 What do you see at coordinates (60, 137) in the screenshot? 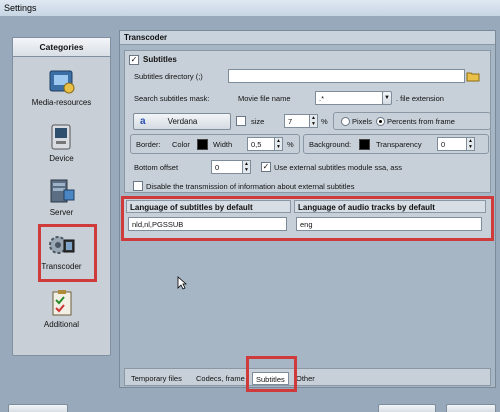
I see `device-icon` at bounding box center [60, 137].